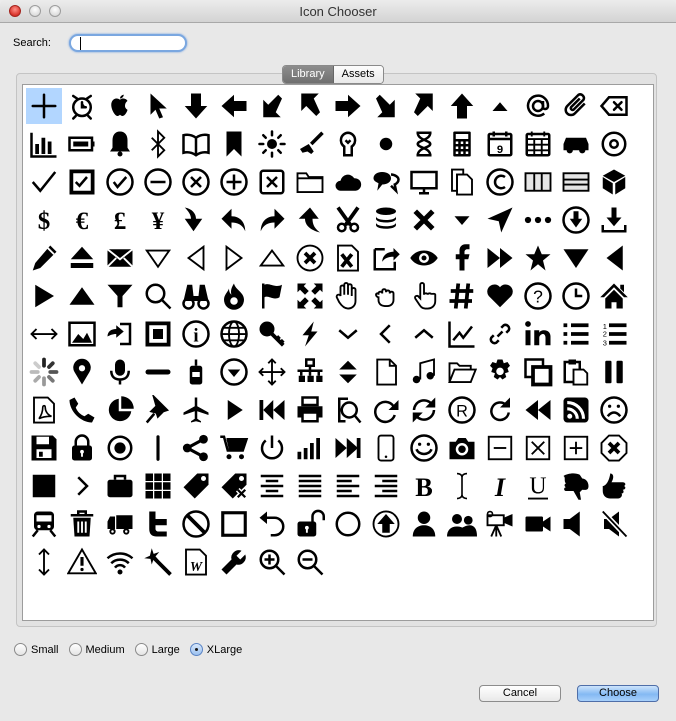 Image resolution: width=676 pixels, height=721 pixels. Describe the element at coordinates (424, 334) in the screenshot. I see `icon-cell-chevron-up` at that location.